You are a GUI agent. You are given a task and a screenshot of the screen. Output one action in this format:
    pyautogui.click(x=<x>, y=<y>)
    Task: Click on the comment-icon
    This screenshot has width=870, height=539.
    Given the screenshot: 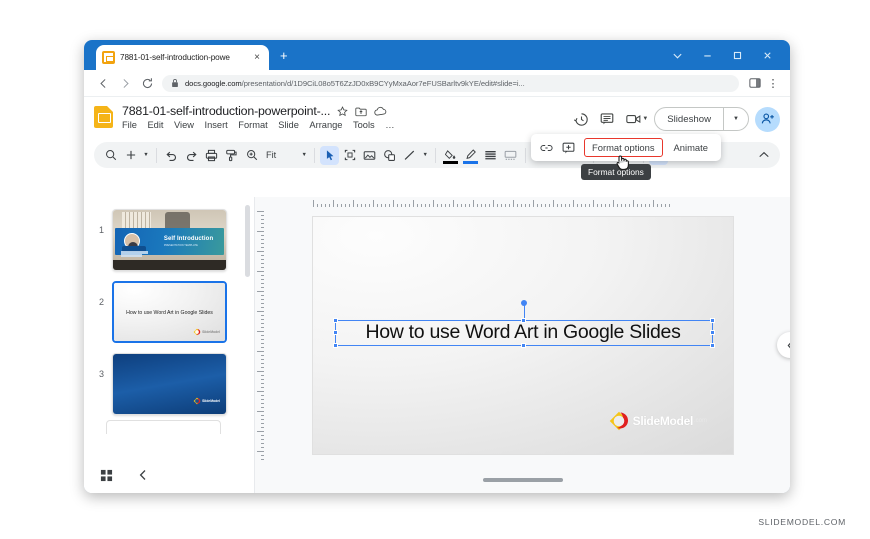 What is the action you would take?
    pyautogui.click(x=607, y=119)
    